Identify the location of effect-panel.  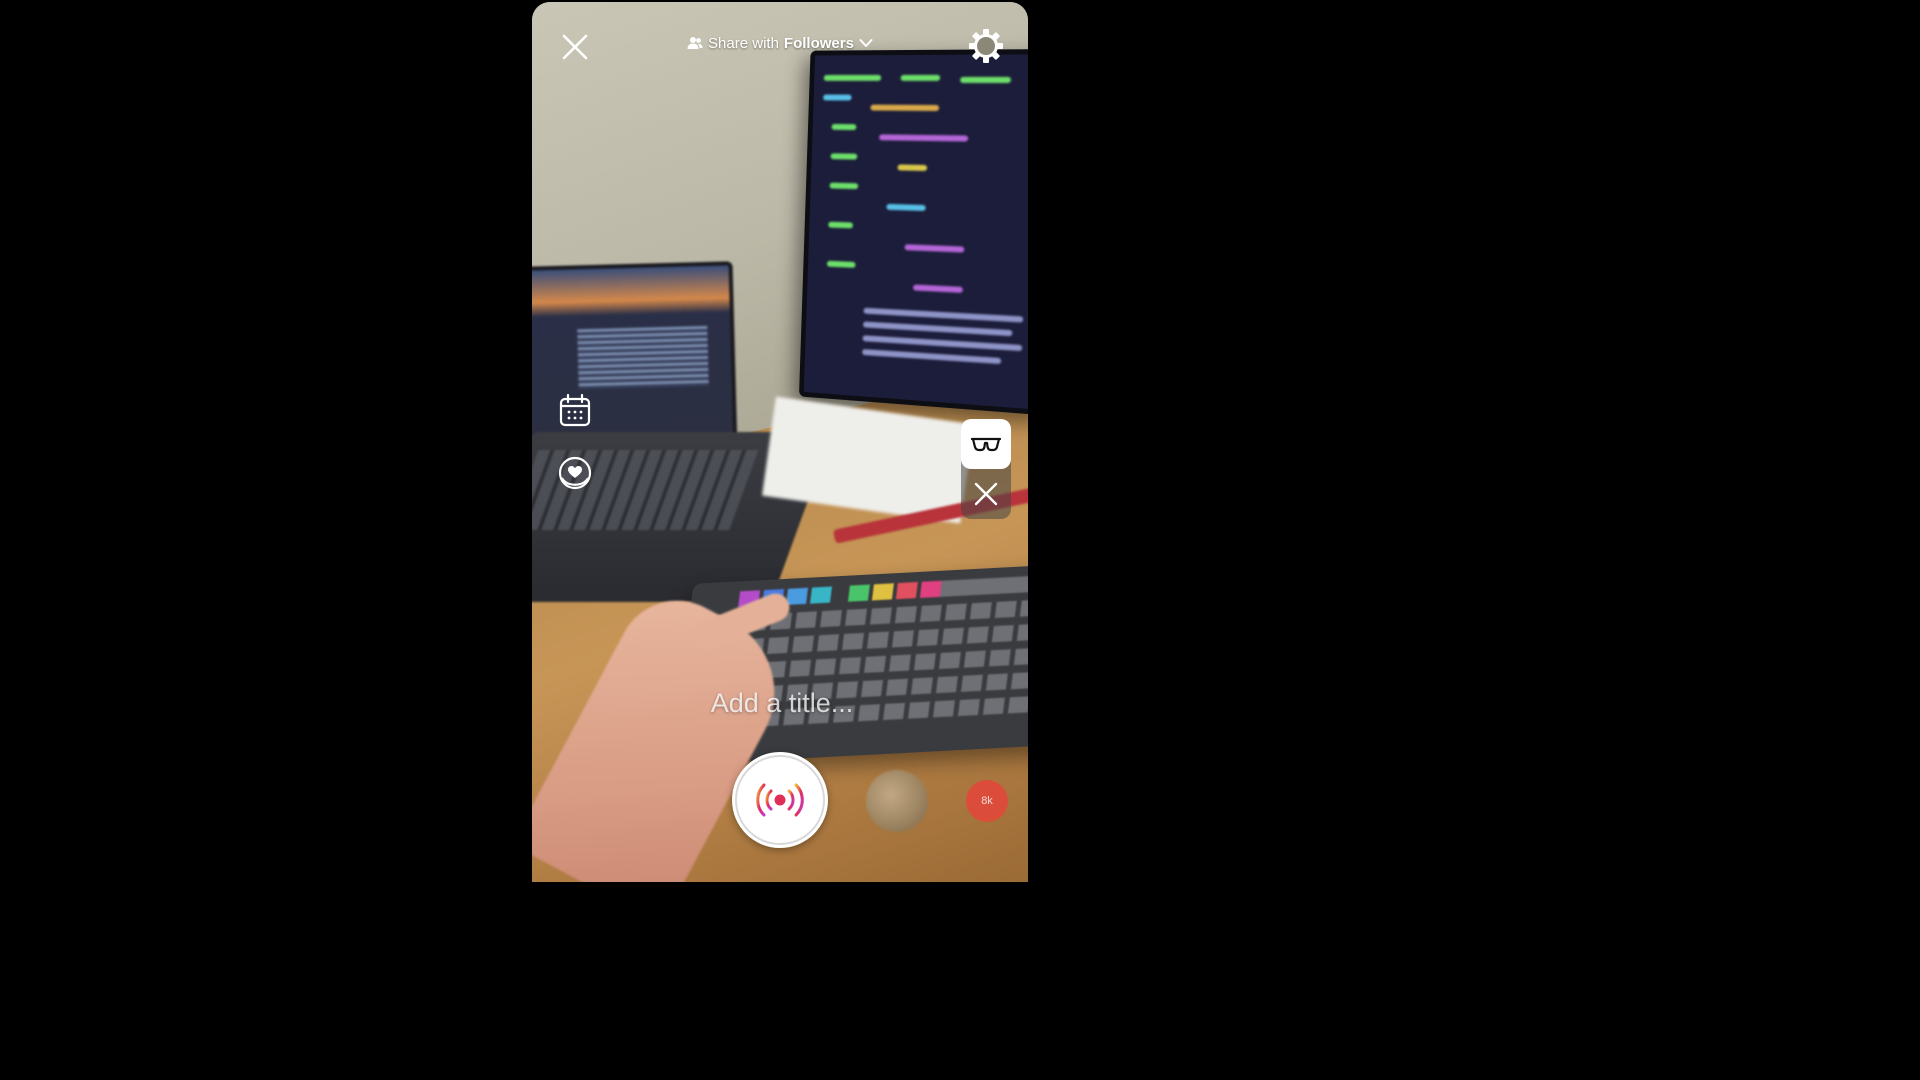
(986, 469).